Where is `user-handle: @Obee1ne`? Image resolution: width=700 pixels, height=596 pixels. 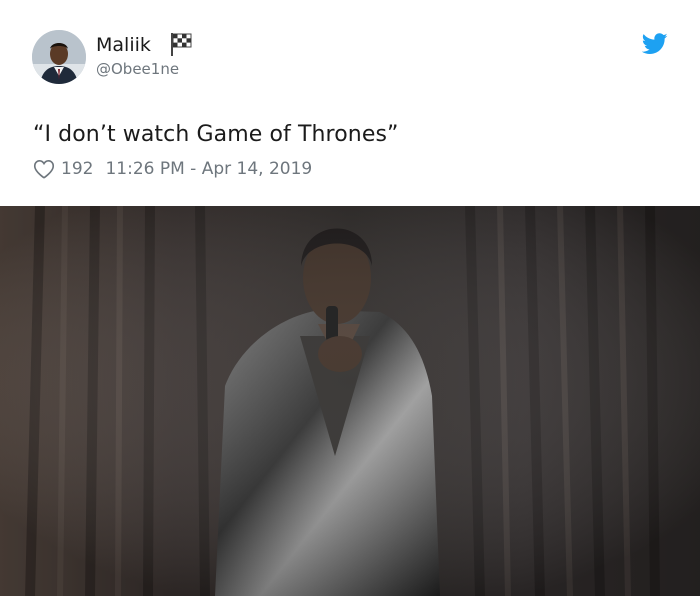
user-handle: @Obee1ne is located at coordinates (137, 69).